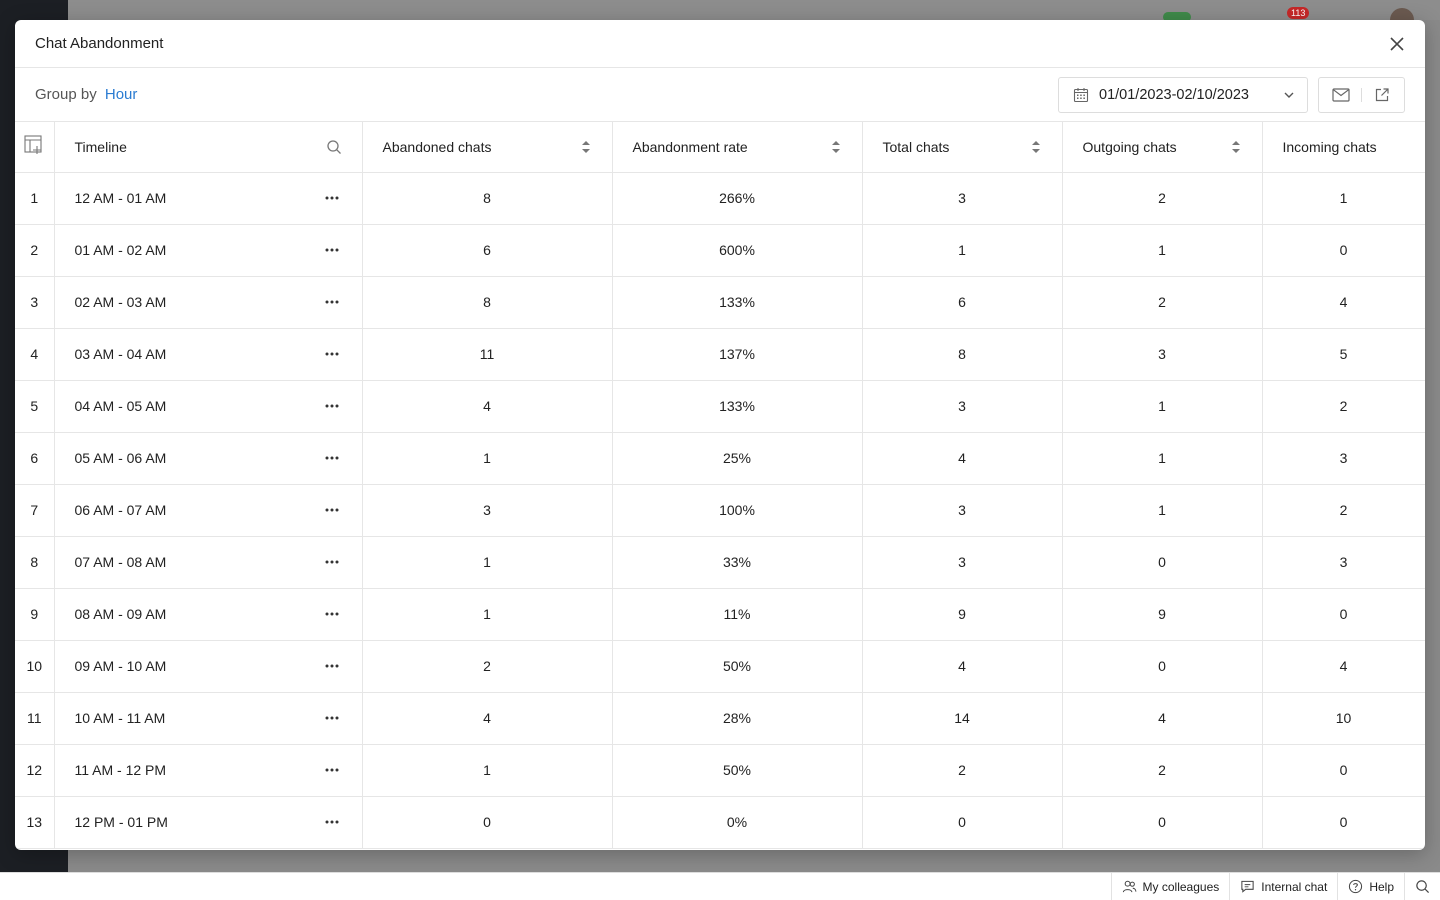 Image resolution: width=1440 pixels, height=900 pixels. Describe the element at coordinates (1361, 94) in the screenshot. I see `export-actions` at that location.